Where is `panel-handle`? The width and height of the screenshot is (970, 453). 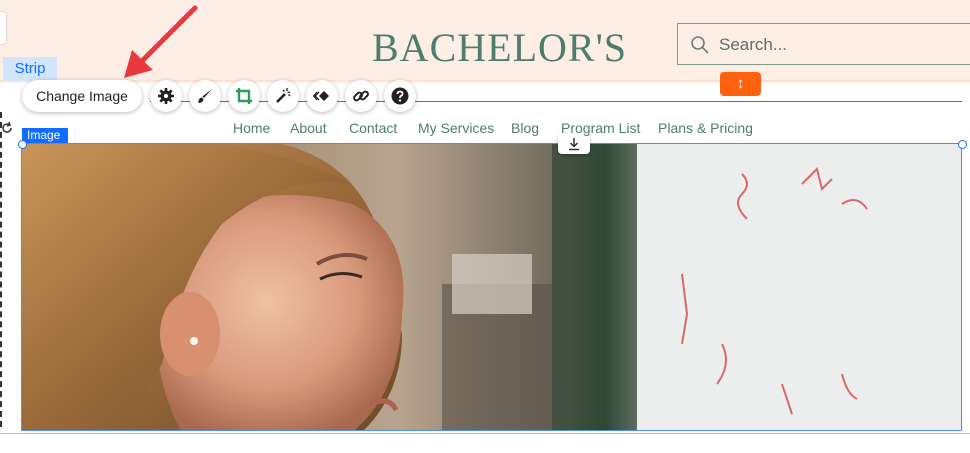
panel-handle is located at coordinates (3, 28).